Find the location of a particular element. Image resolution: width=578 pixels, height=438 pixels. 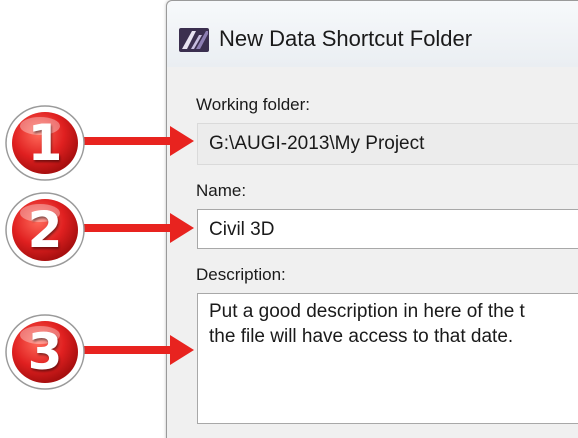

dialog-title: New Data Shortcut Folder is located at coordinates (346, 38).